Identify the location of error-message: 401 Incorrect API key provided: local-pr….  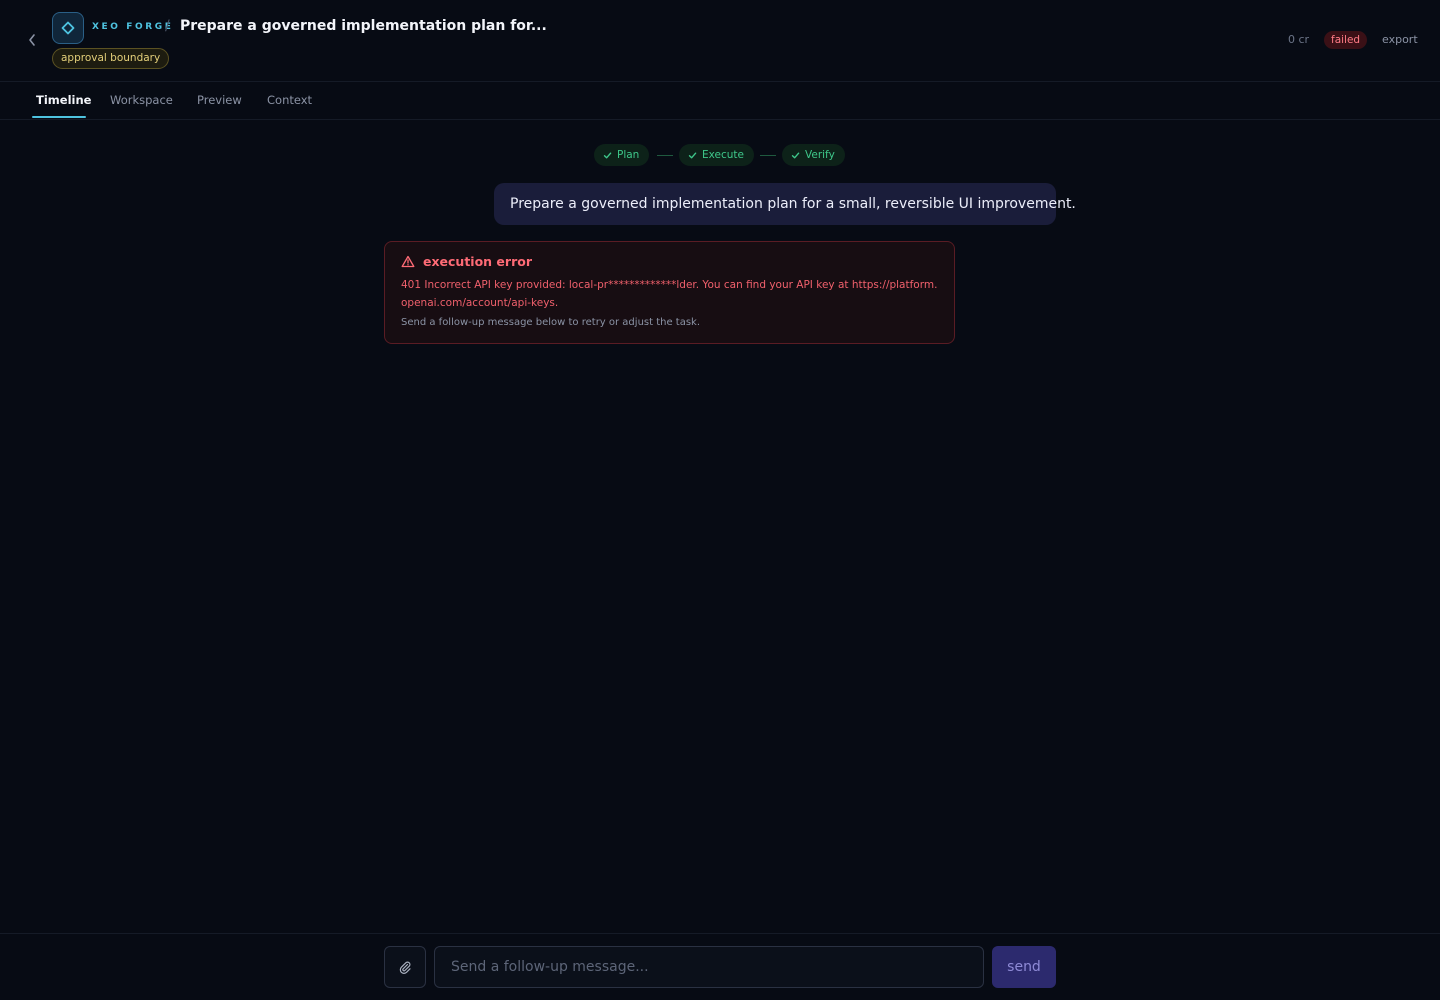
(669, 294).